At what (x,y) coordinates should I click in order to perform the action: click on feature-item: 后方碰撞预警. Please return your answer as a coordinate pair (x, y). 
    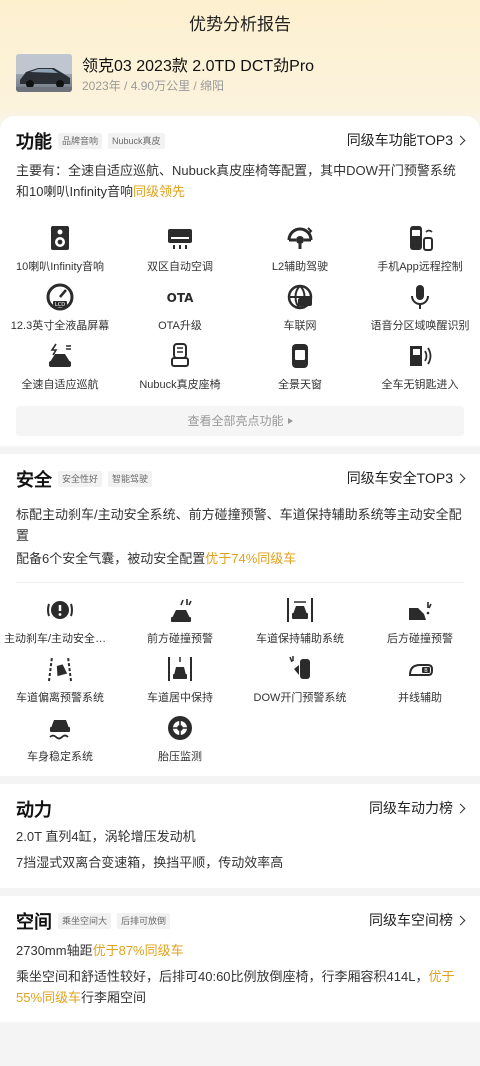
    Looking at the image, I should click on (420, 625).